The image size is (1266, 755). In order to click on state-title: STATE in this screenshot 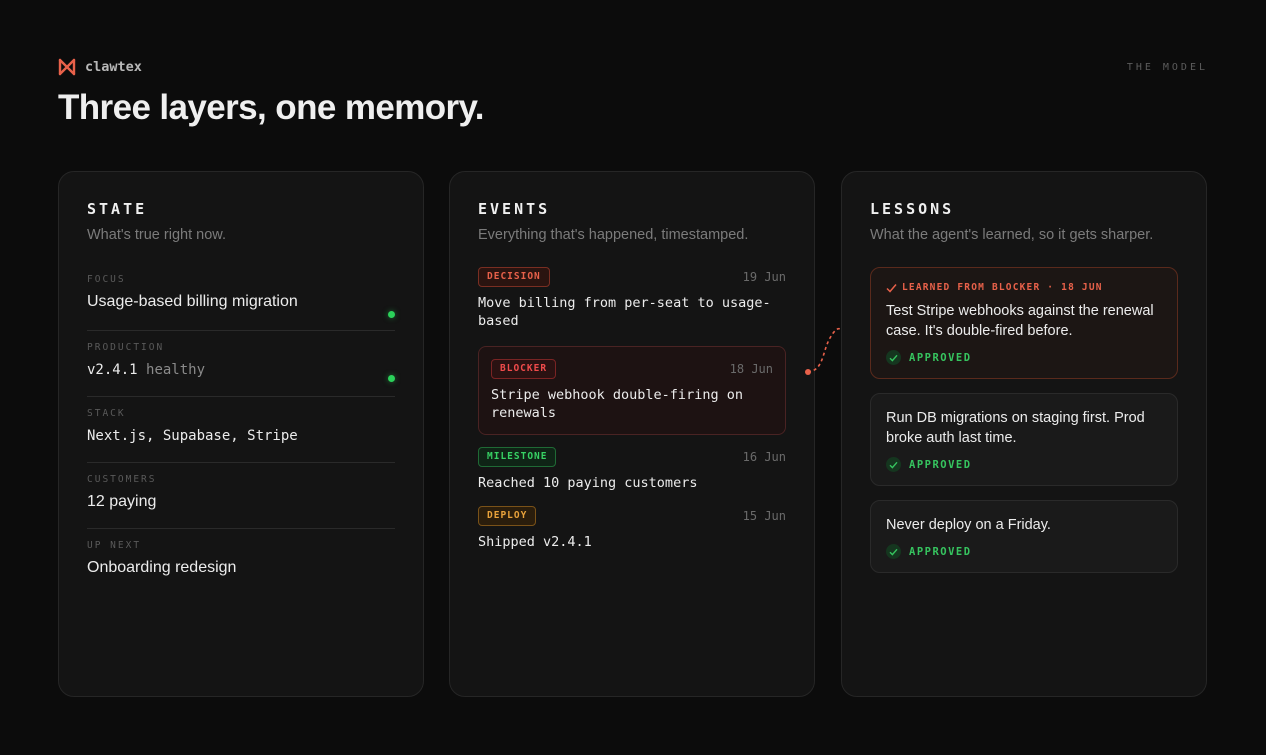, I will do `click(117, 209)`.